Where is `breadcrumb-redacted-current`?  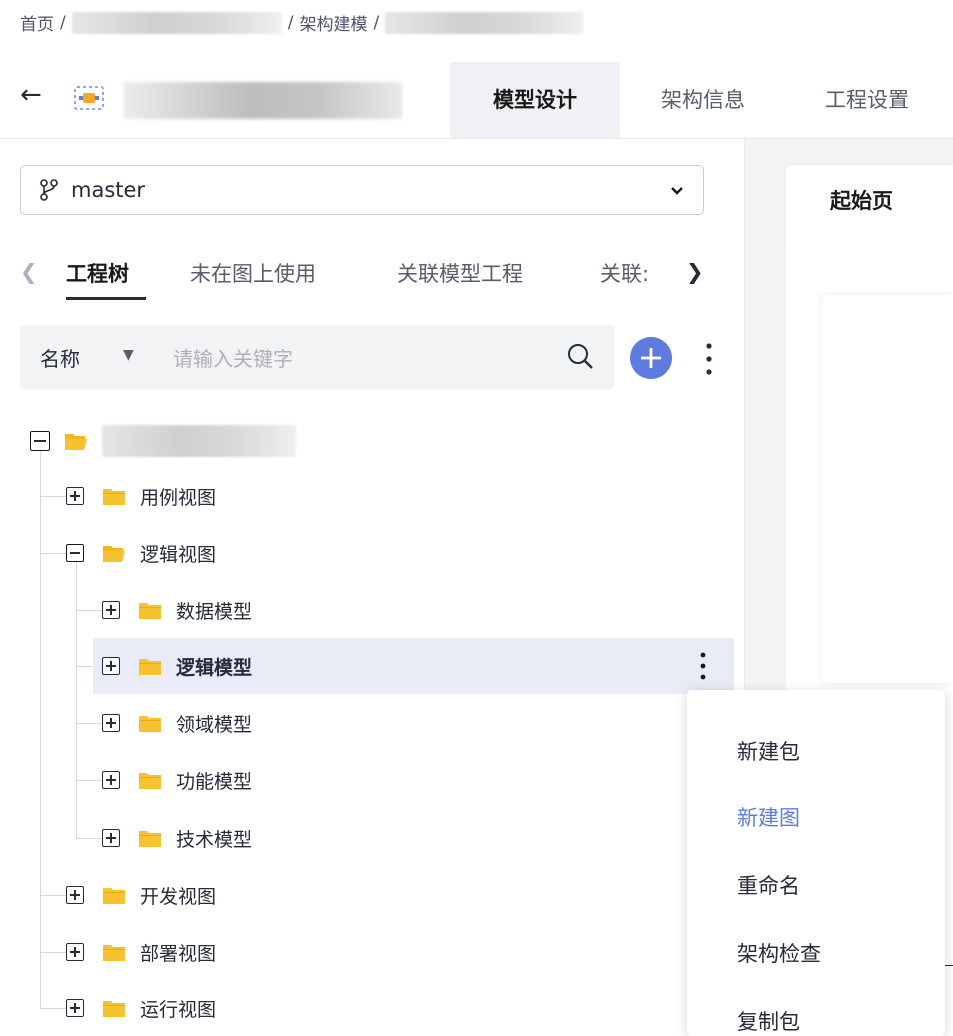
breadcrumb-redacted-current is located at coordinates (484, 22).